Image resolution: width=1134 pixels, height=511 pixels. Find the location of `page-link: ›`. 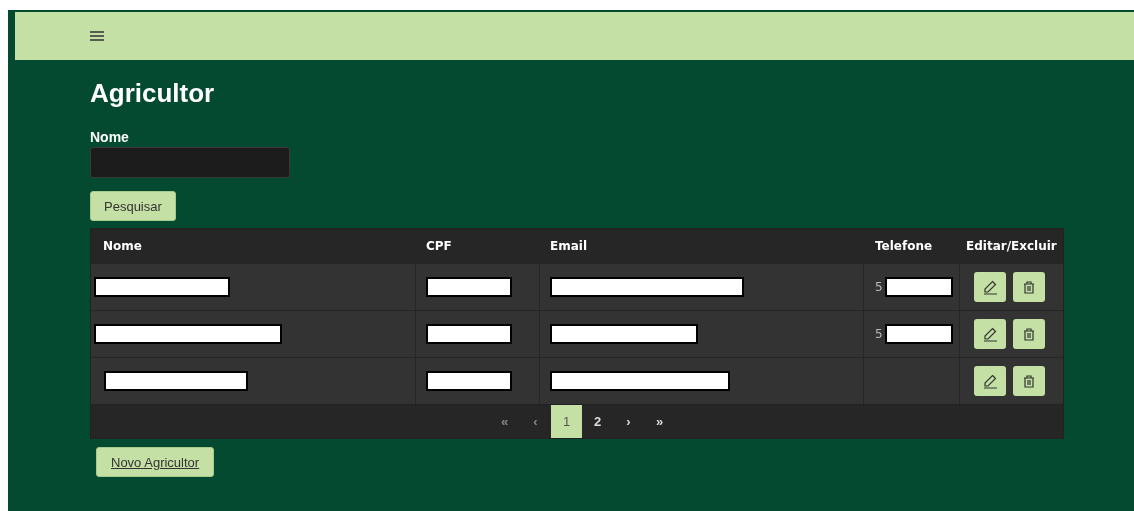

page-link: › is located at coordinates (628, 421).